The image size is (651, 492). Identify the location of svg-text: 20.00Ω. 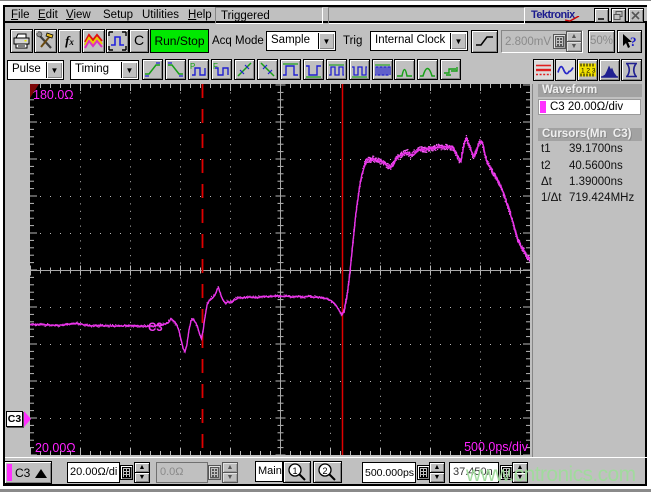
(55, 448).